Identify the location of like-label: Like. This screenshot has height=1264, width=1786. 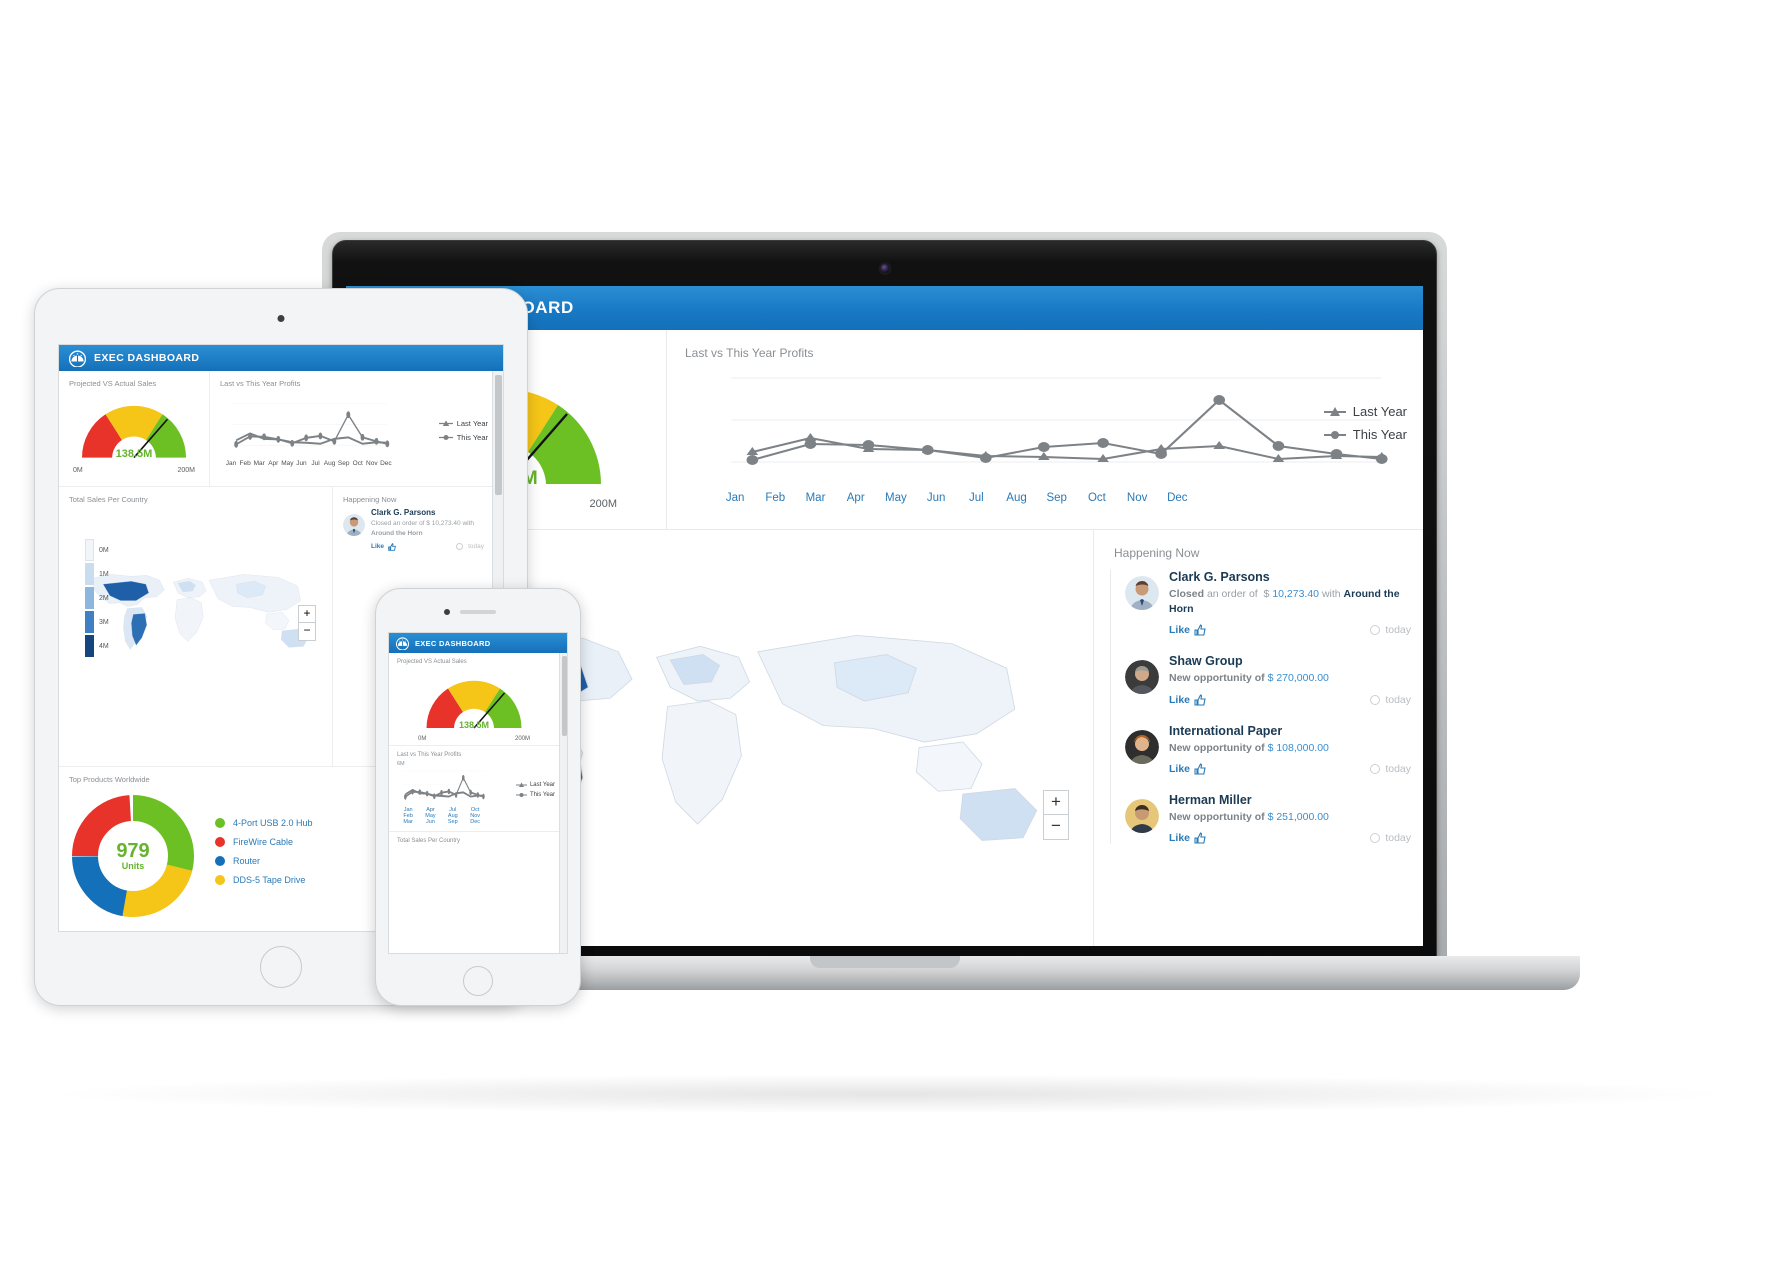
(1180, 768).